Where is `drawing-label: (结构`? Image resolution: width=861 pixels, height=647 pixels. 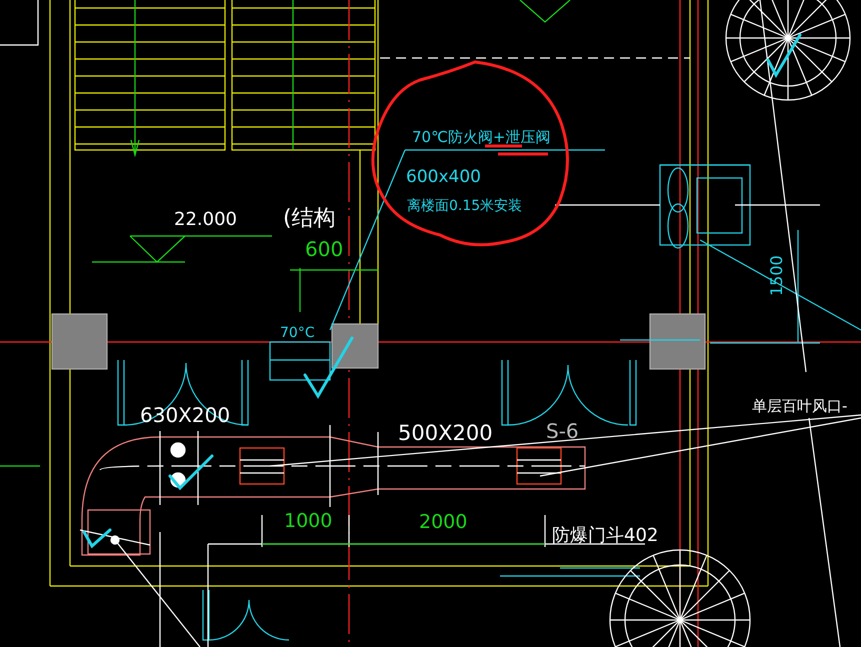 drawing-label: (结构 is located at coordinates (309, 218).